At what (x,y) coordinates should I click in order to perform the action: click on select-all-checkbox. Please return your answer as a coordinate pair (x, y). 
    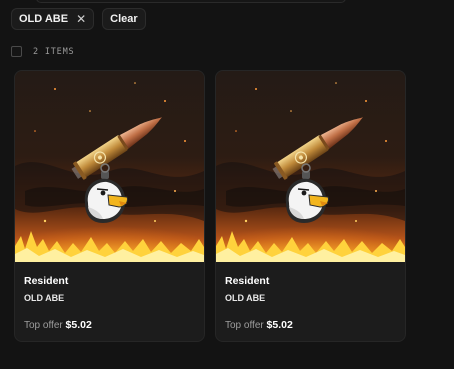
    Looking at the image, I should click on (16, 51).